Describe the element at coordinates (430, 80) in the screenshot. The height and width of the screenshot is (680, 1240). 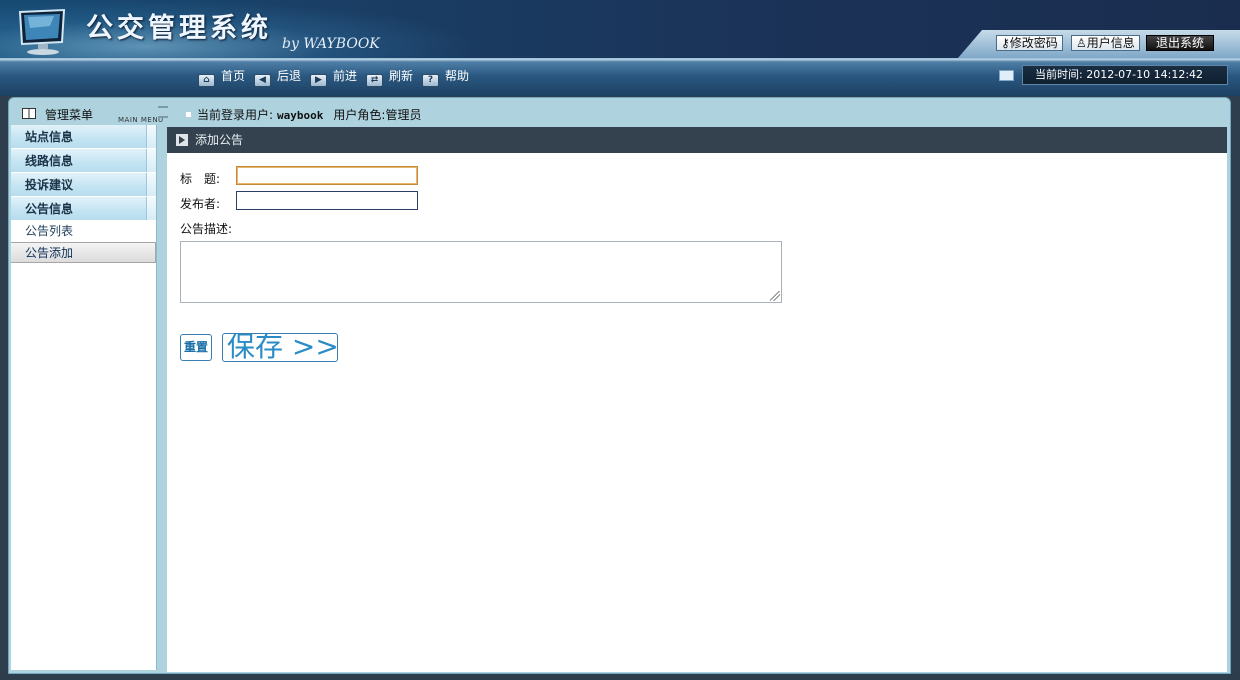
I see `help-icon: ?` at that location.